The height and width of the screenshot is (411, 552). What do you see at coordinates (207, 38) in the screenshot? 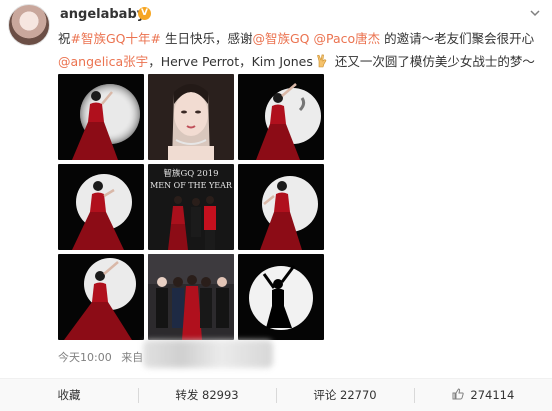
I see `post-text-fragment: 生日快乐，感谢` at bounding box center [207, 38].